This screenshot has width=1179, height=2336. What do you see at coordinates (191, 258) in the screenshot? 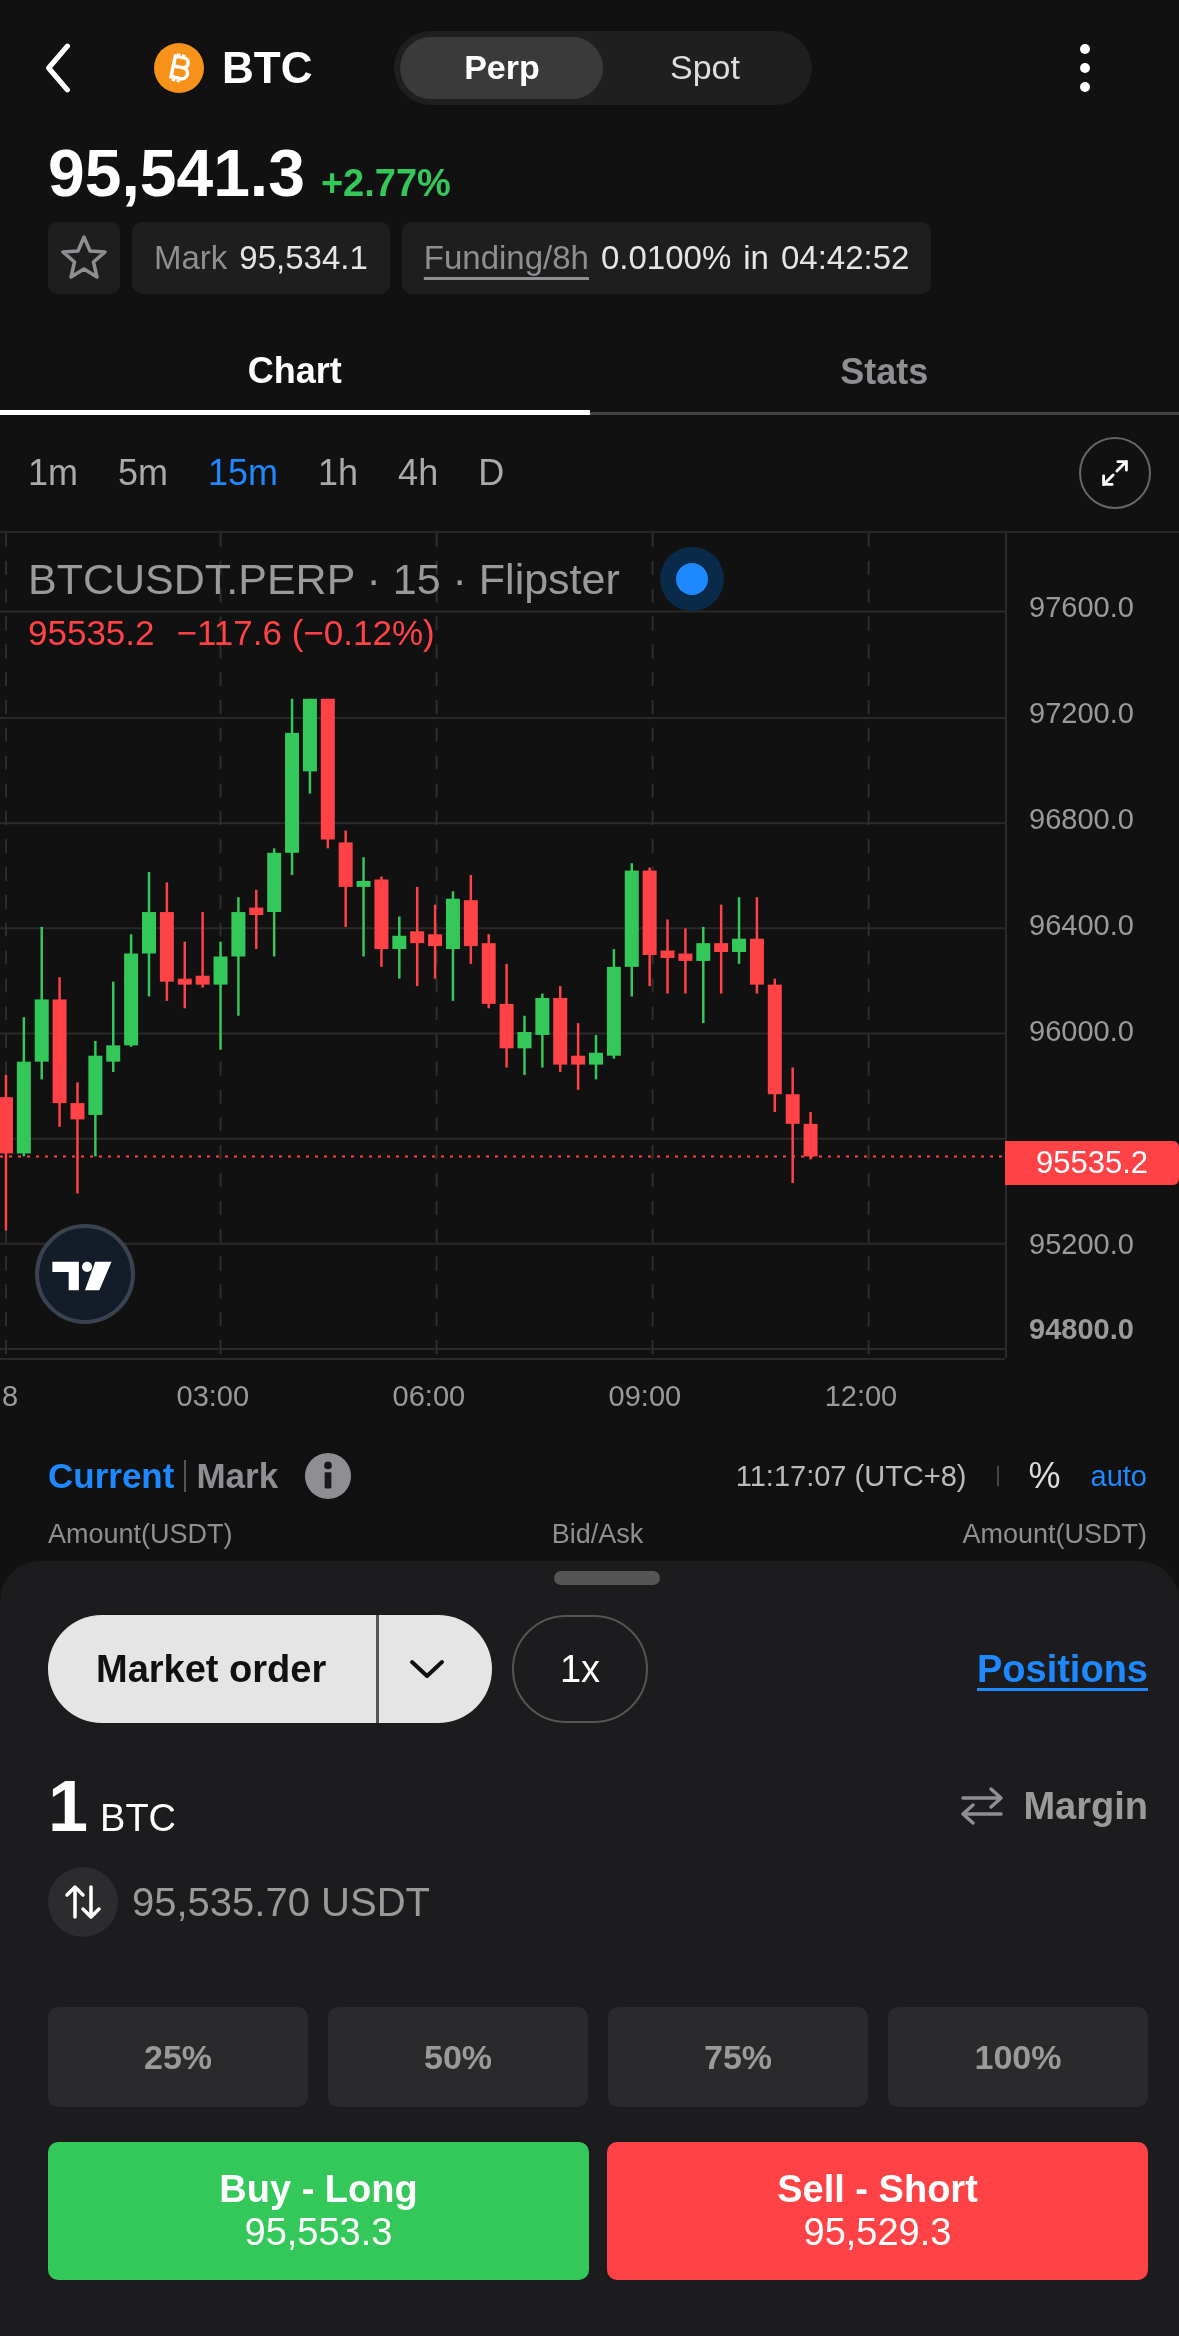
I see `mark-label: Mark` at bounding box center [191, 258].